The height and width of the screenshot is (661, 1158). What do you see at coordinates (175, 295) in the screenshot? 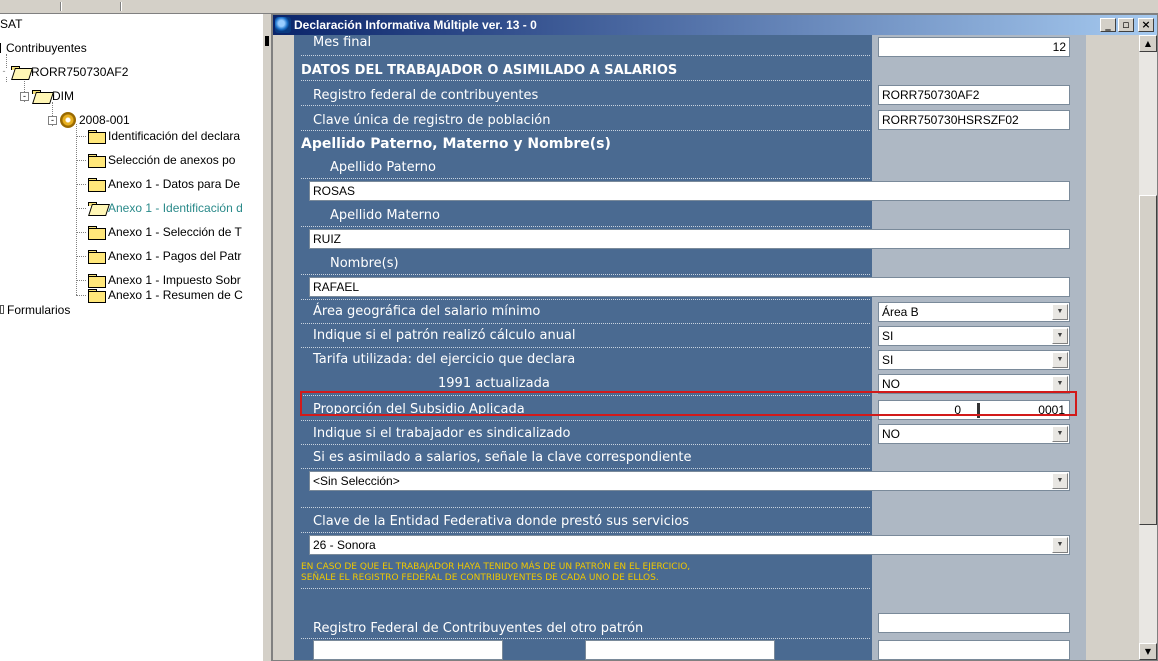
I see `tree-item-label: Anexo 1 - Resumen de C` at bounding box center [175, 295].